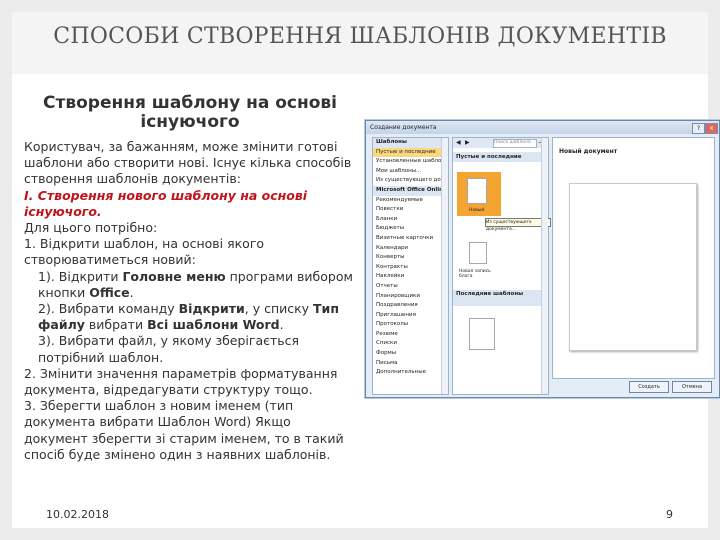  What do you see at coordinates (410, 249) in the screenshot?
I see `category-item: Календари` at bounding box center [410, 249].